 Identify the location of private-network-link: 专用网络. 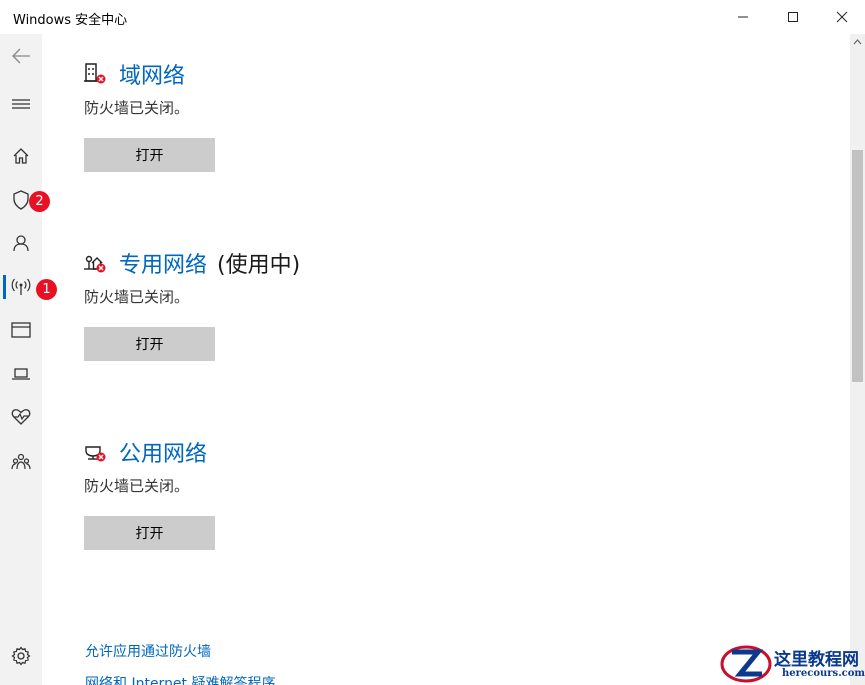
(163, 263).